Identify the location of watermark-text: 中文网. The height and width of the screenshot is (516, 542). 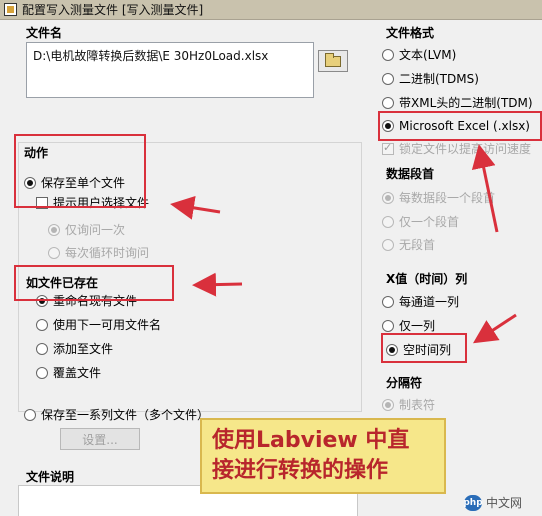
(504, 503).